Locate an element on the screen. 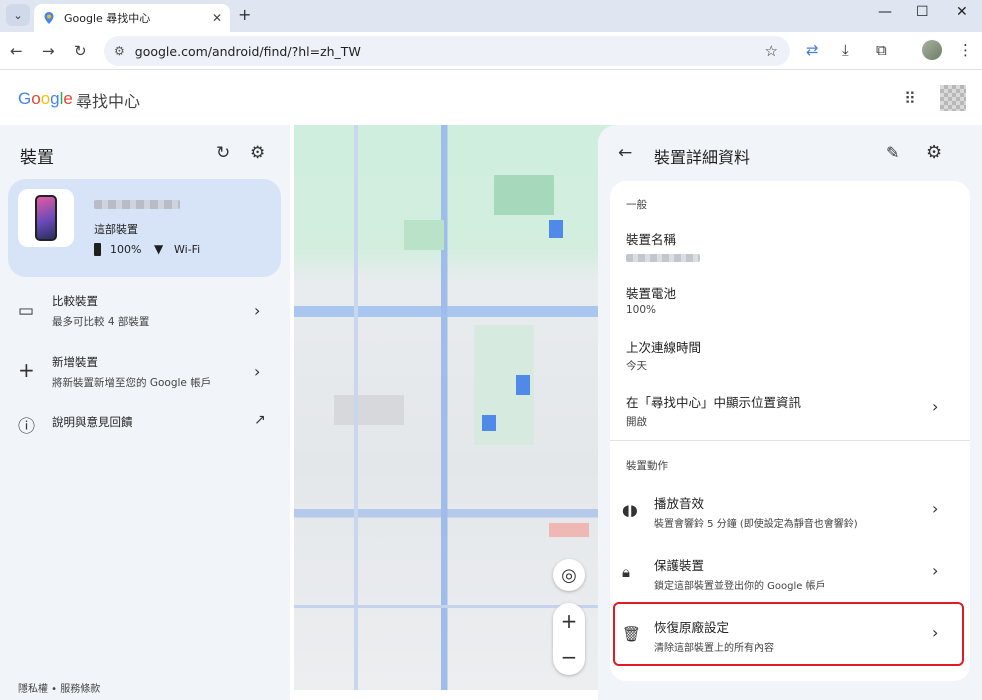 The width and height of the screenshot is (982, 700). my-location-button: ◎ is located at coordinates (569, 575).